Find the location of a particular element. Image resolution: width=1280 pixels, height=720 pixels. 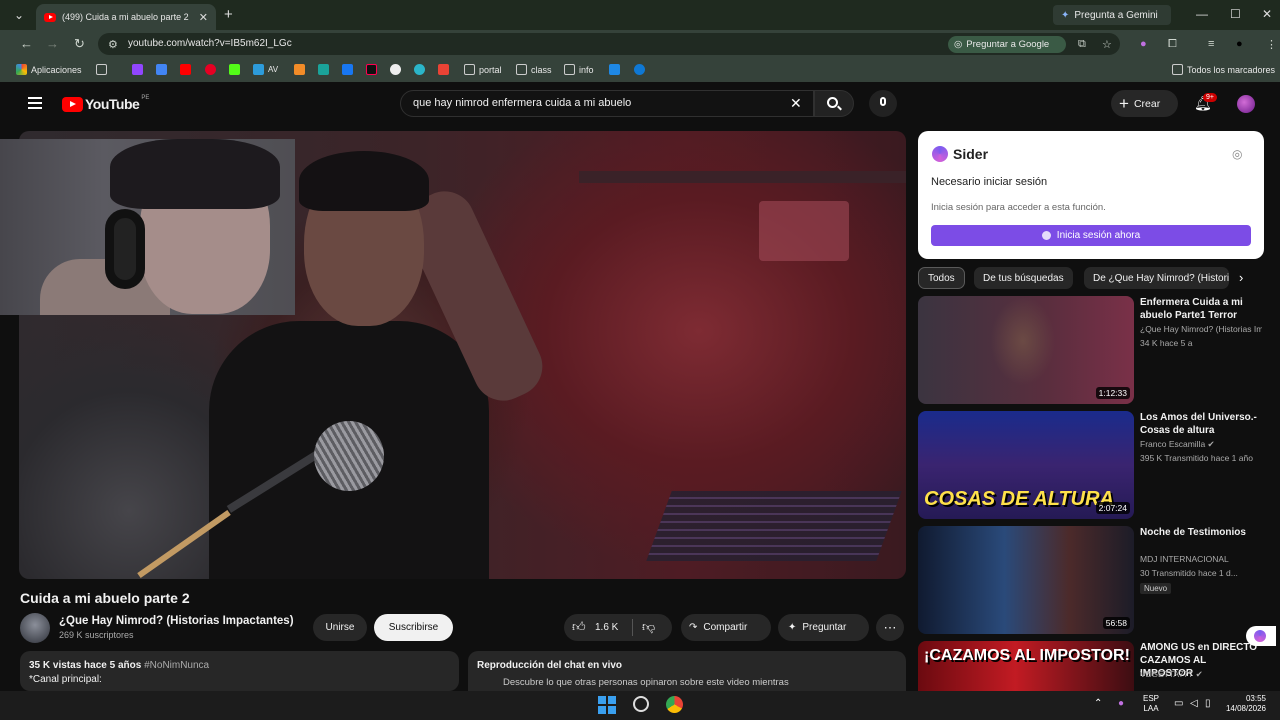

network-icon: ▭ is located at coordinates (1178, 703).